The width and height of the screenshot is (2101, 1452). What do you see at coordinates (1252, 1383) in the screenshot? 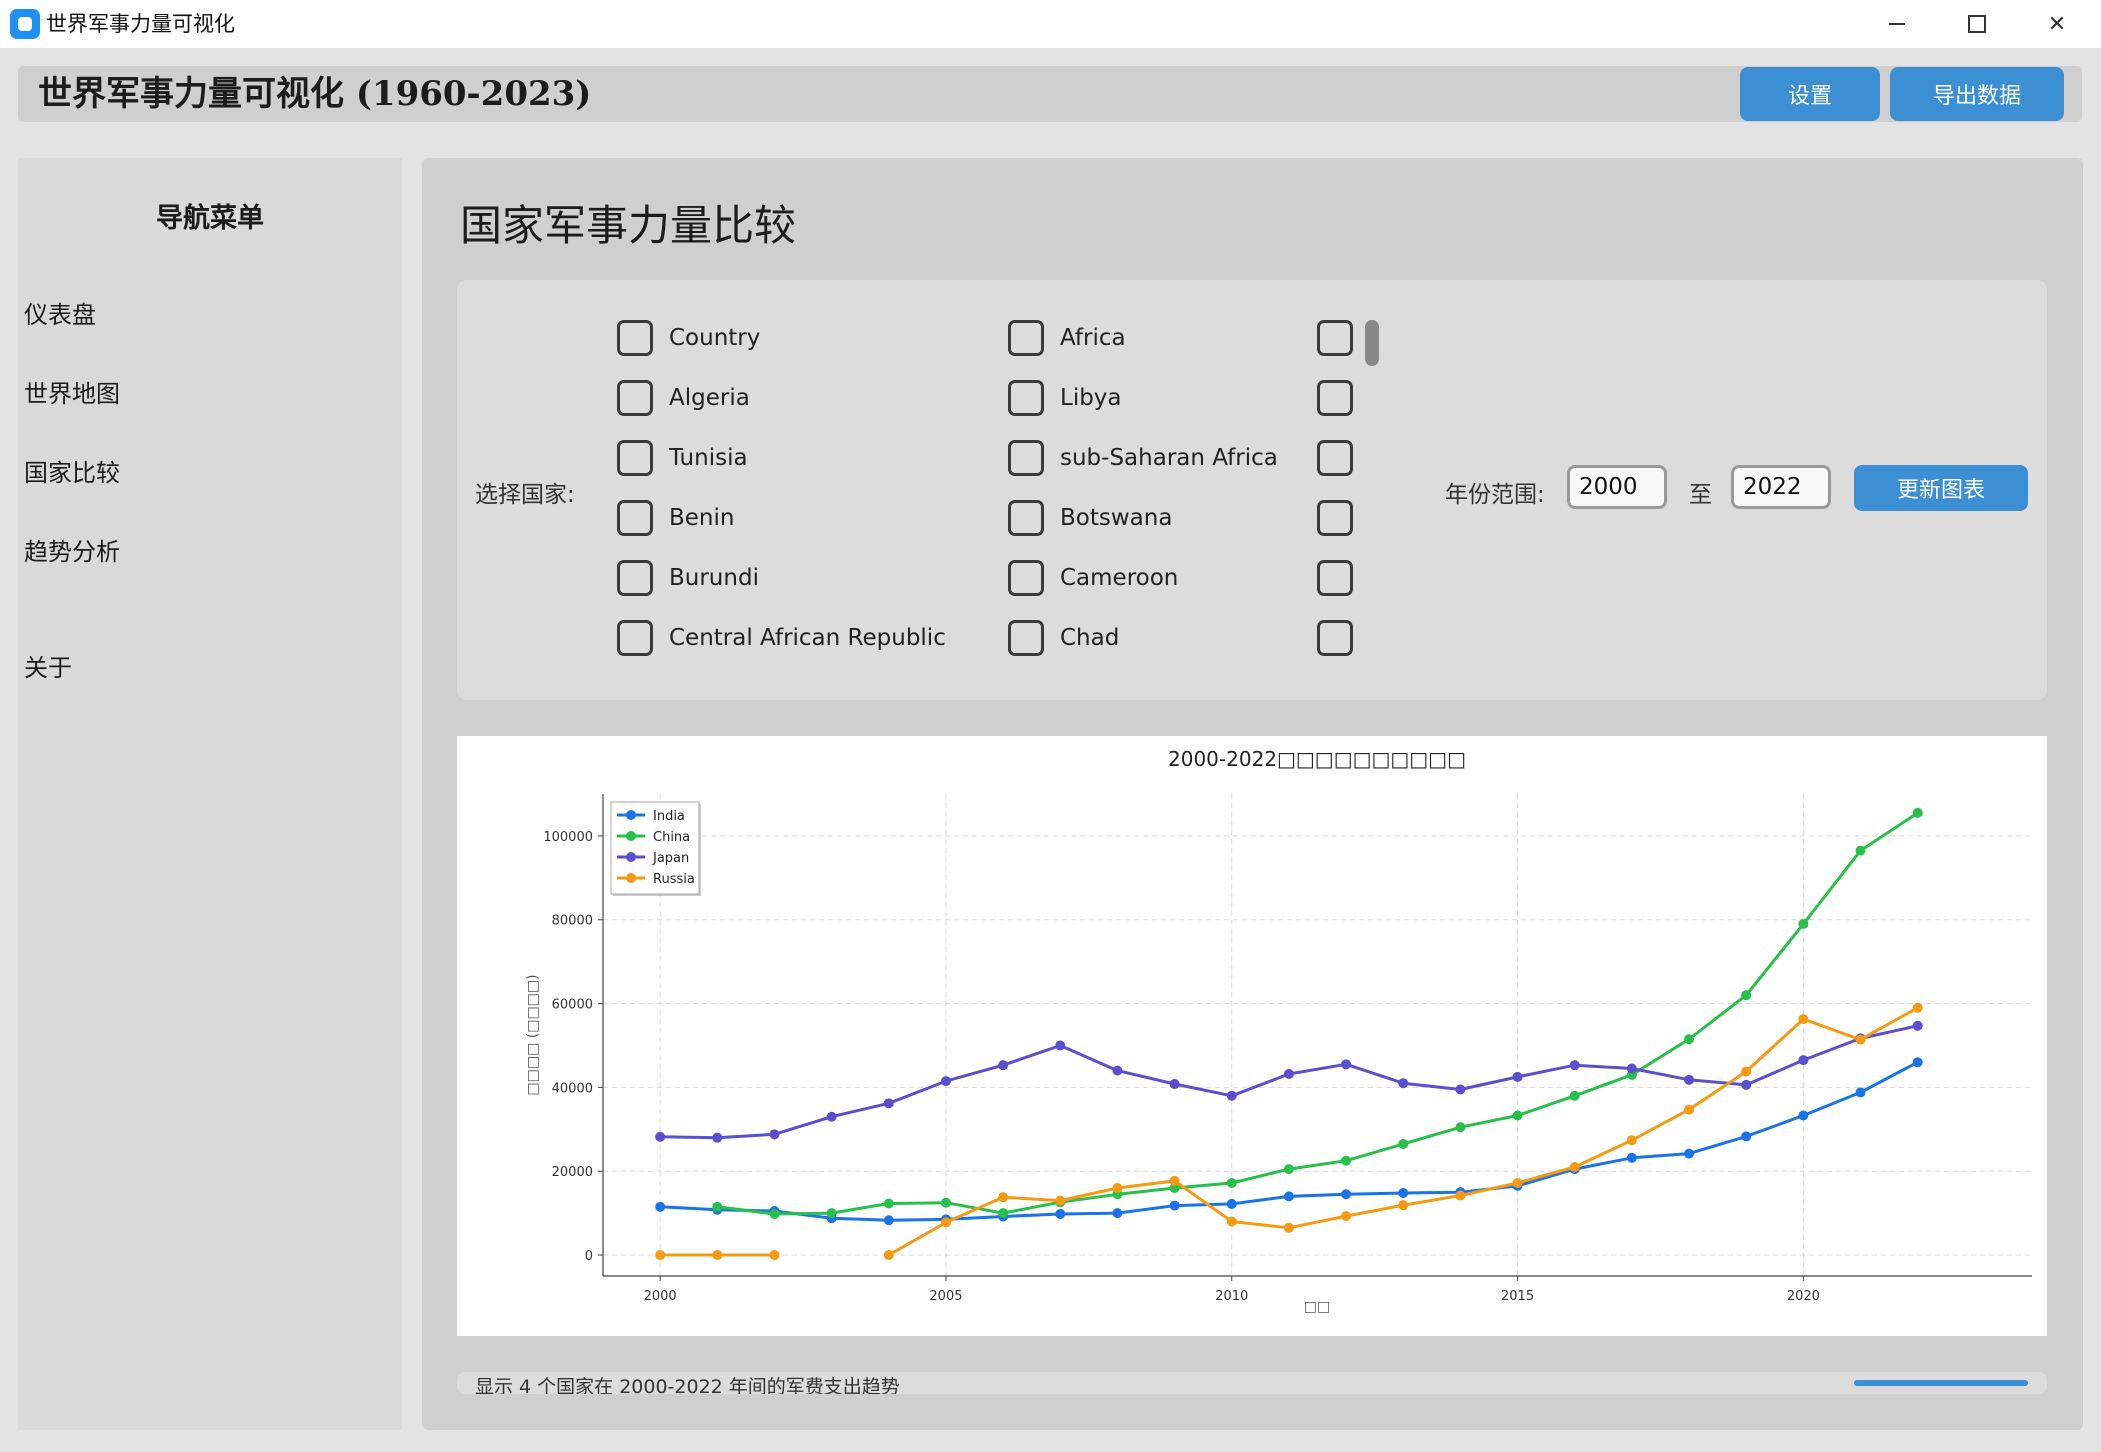
I see `status-strip: 显示 4 个国家在 2000-2022 年间的军费支出趋势` at bounding box center [1252, 1383].